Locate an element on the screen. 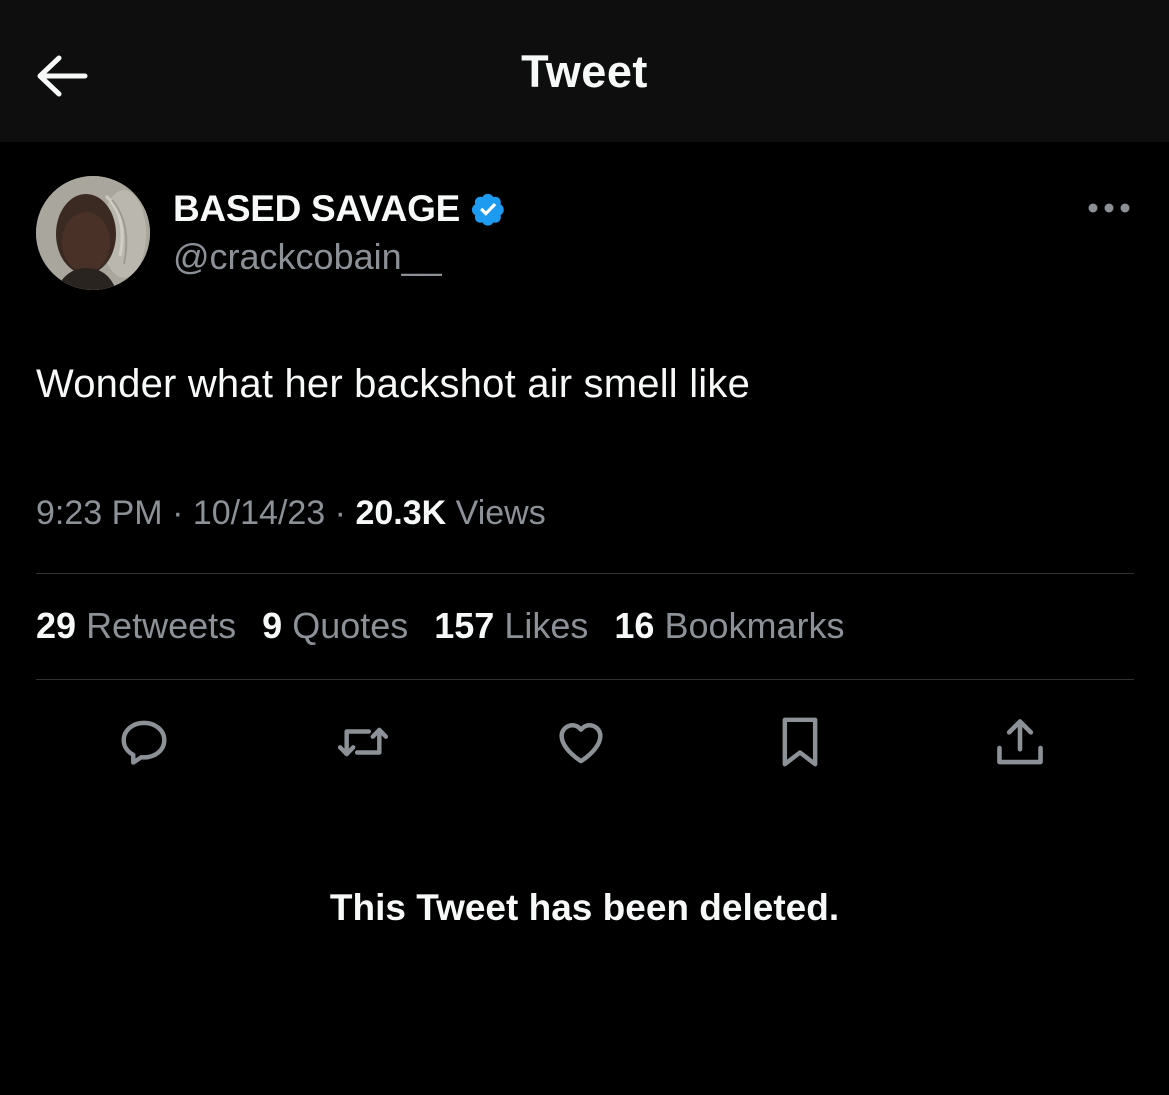  more-dots-icon is located at coordinates (1109, 208).